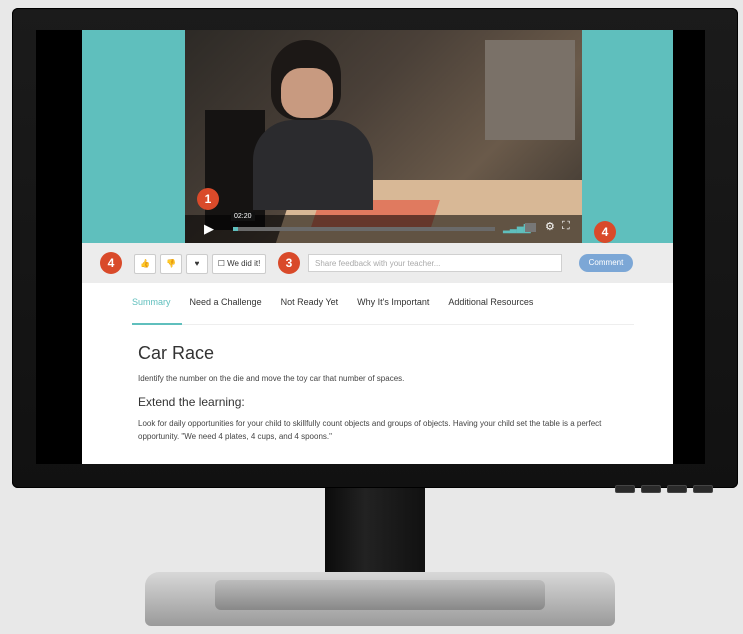 This screenshot has height=634, width=743. What do you see at coordinates (364, 229) in the screenshot?
I see `progress-bar` at bounding box center [364, 229].